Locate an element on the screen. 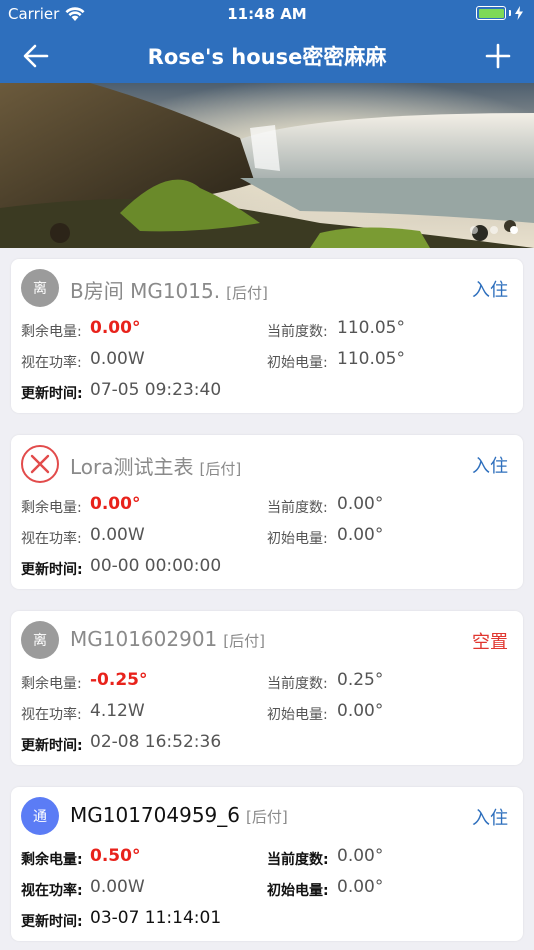 Image resolution: width=534 pixels, height=950 pixels. updated-value: 00-00 00:00:00 is located at coordinates (156, 566).